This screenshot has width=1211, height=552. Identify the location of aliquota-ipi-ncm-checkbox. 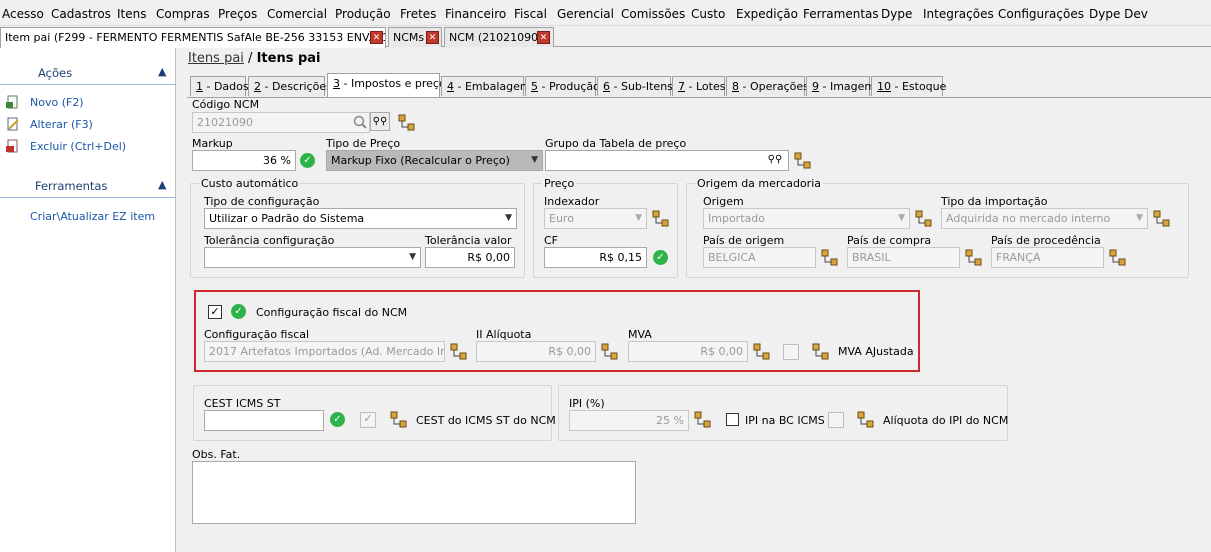
(836, 420).